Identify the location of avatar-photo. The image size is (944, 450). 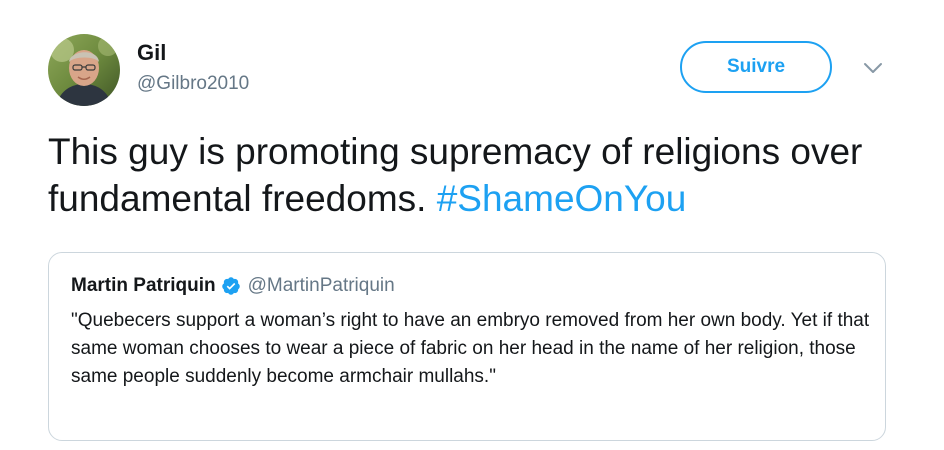
(84, 70).